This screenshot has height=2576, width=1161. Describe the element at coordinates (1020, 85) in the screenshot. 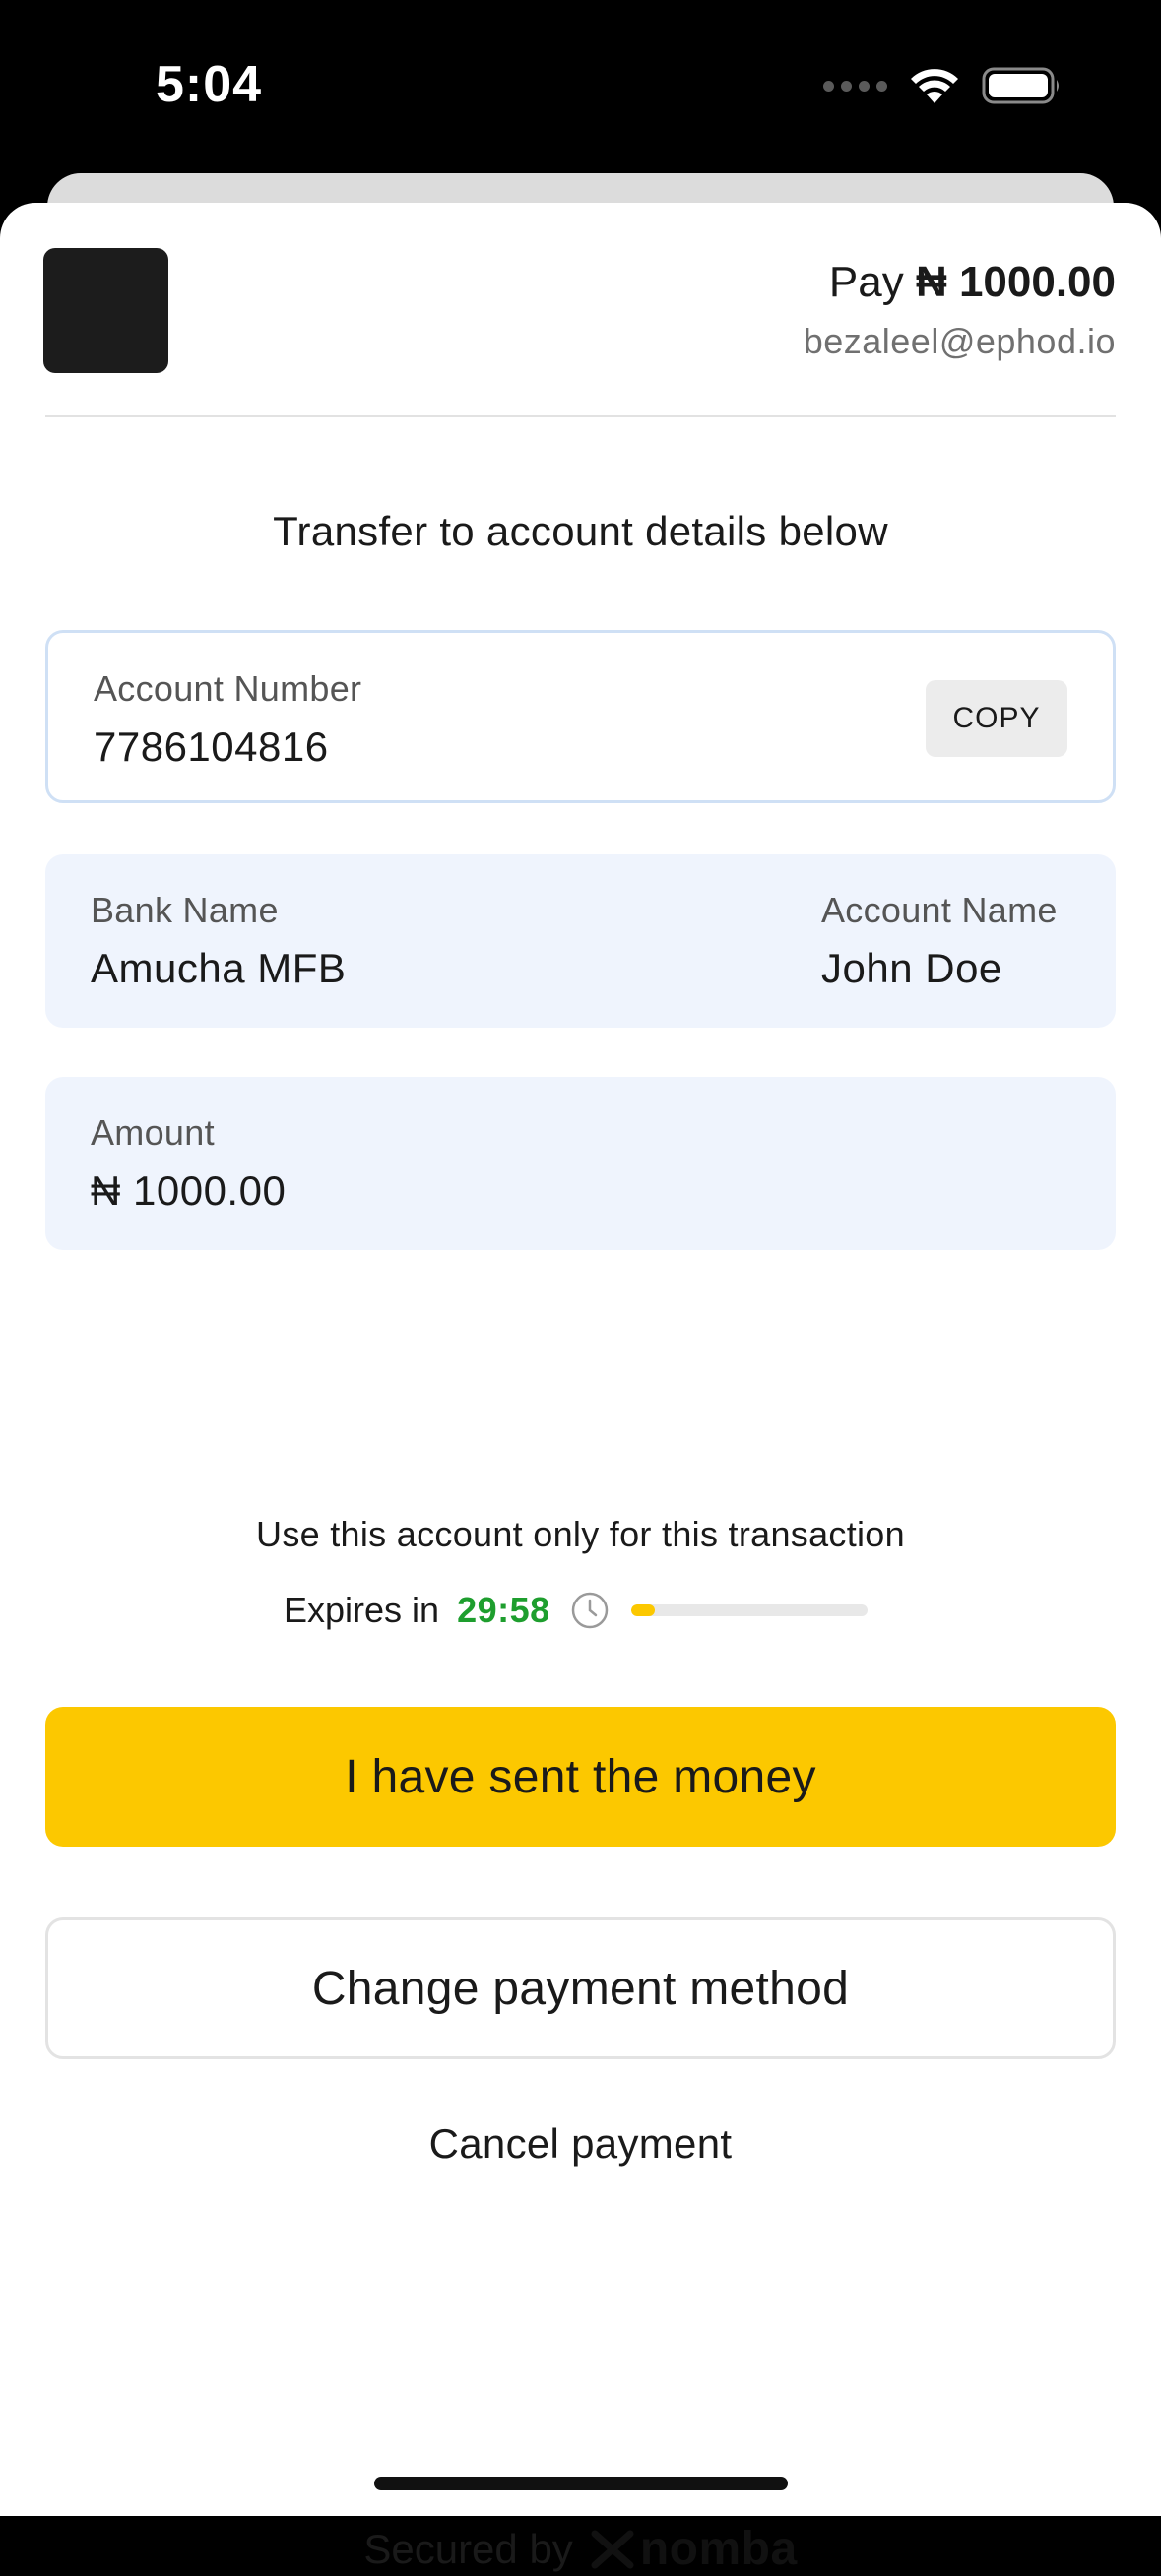

I see `battery-icon` at that location.